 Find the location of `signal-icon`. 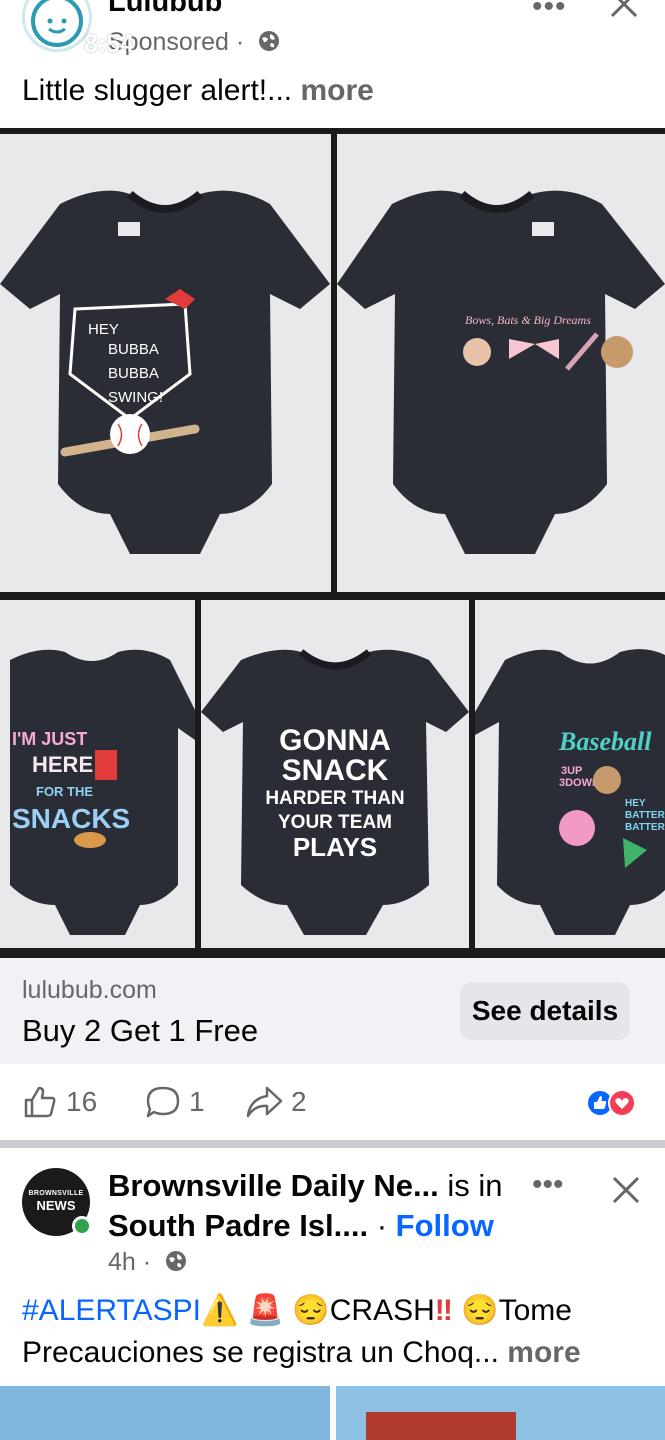

signal-icon is located at coordinates (493, 47).